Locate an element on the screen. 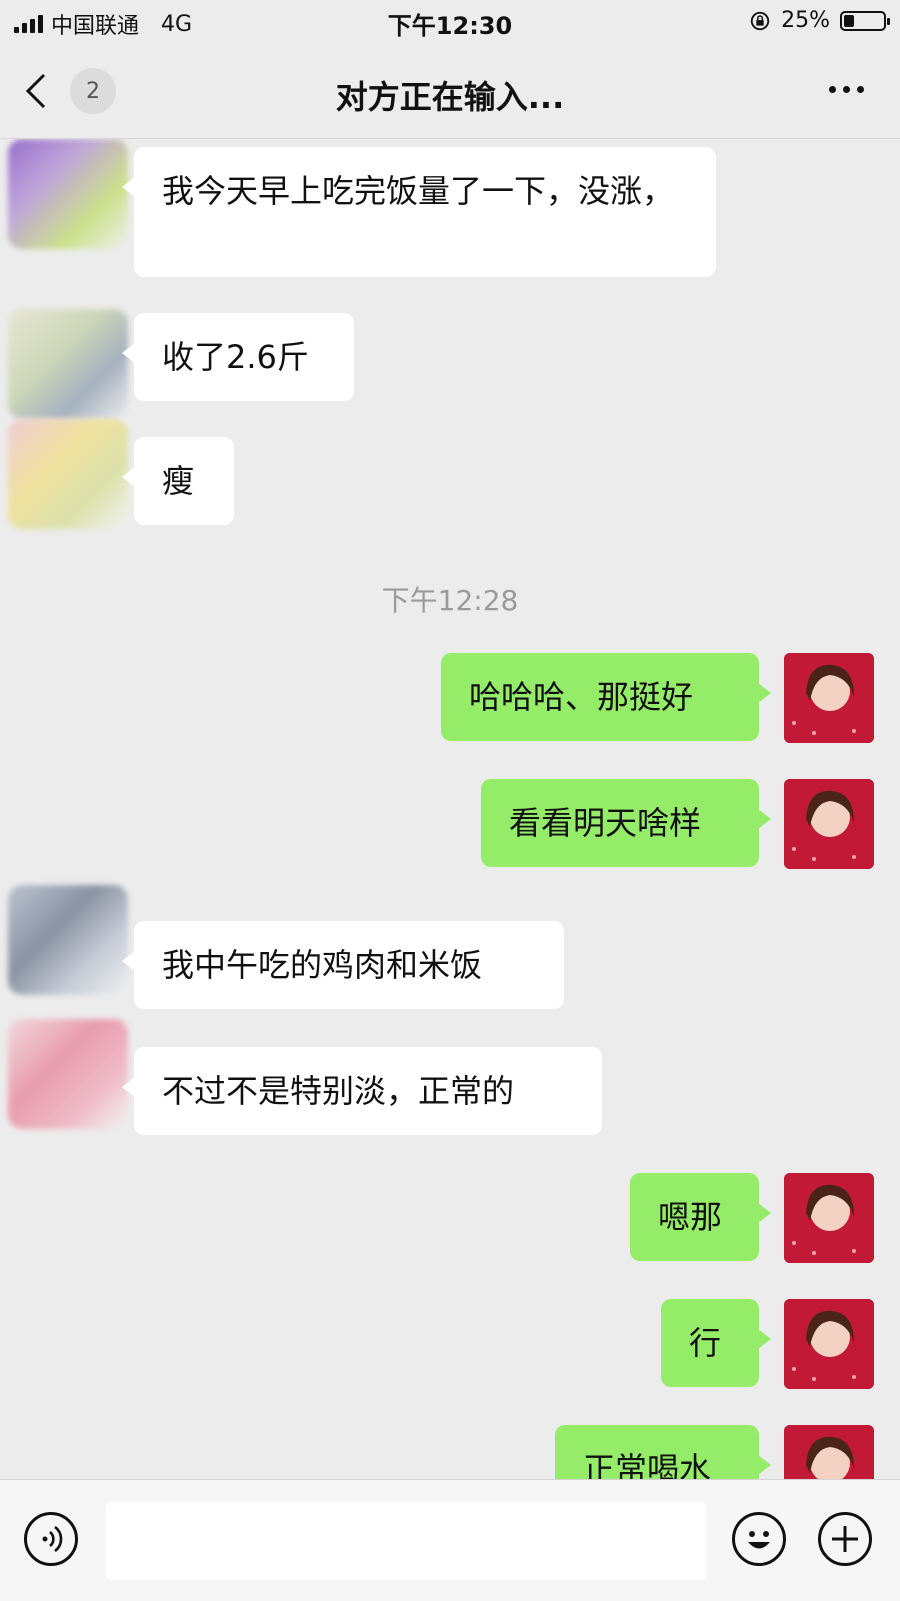 Image resolution: width=900 pixels, height=1601 pixels. message-text: 正常喝水 is located at coordinates (647, 1464).